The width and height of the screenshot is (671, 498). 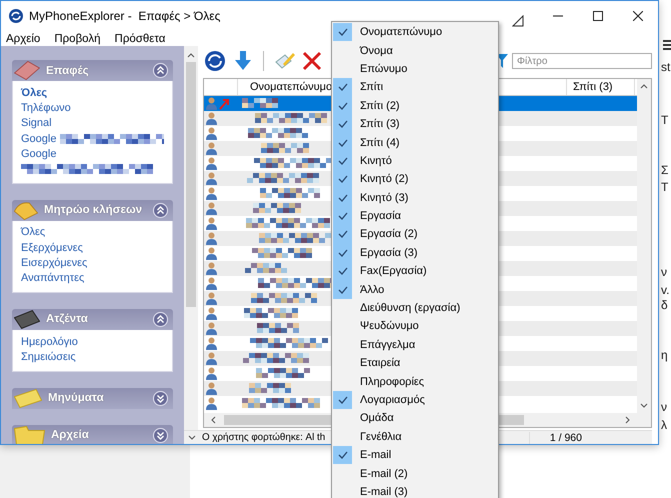 What do you see at coordinates (70, 435) in the screenshot?
I see `section-title: Αρχεία` at bounding box center [70, 435].